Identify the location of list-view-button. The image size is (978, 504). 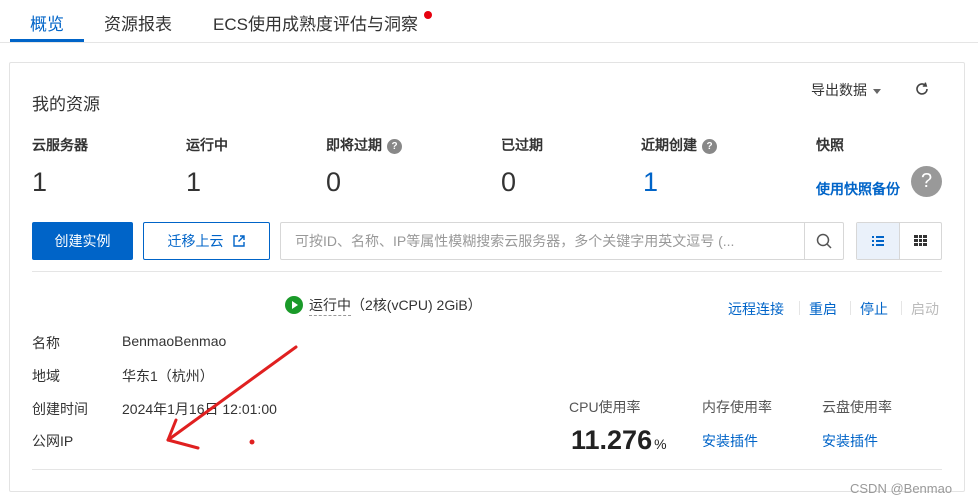
(878, 241).